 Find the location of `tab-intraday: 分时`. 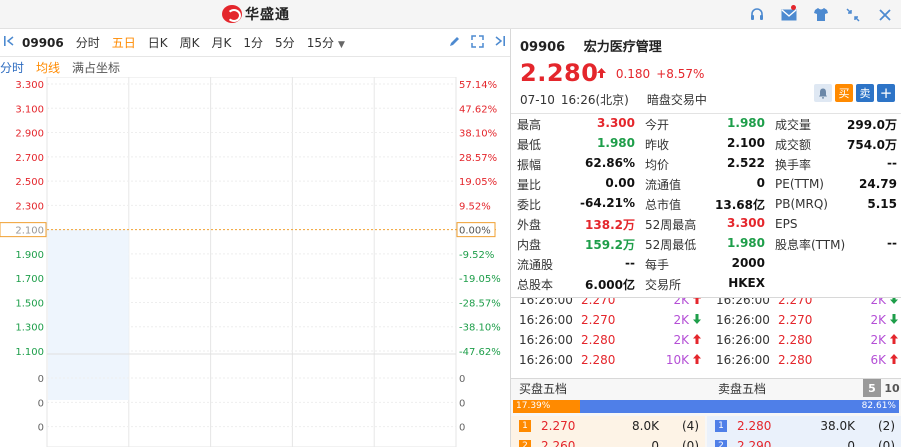

tab-intraday: 分时 is located at coordinates (88, 42).